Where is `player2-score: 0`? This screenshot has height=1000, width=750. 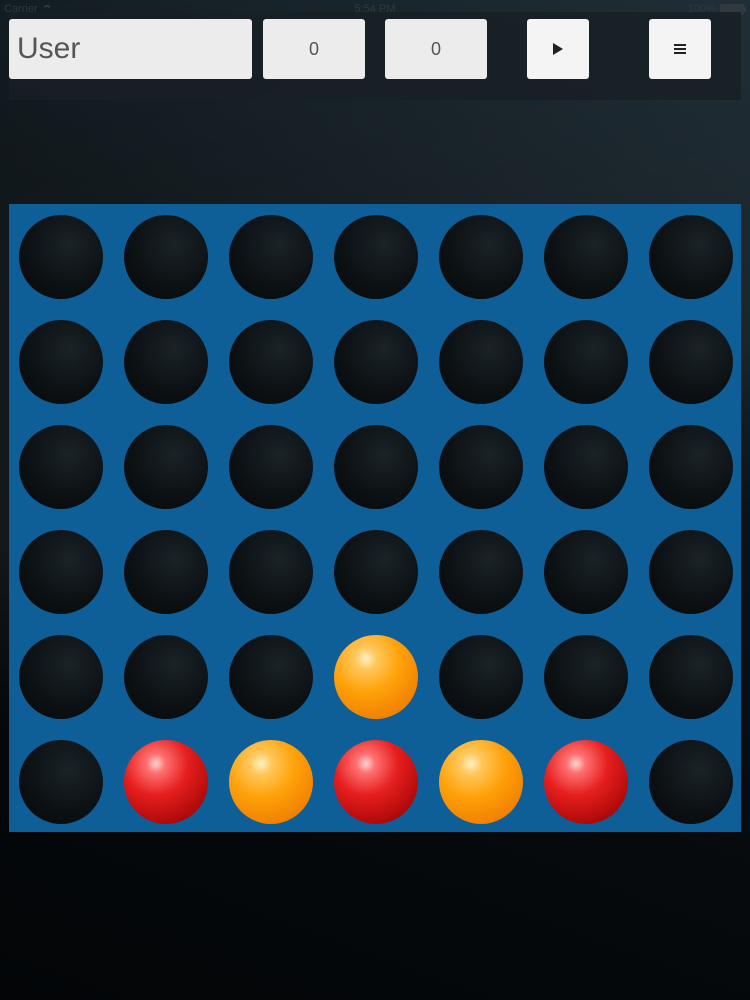
player2-score: 0 is located at coordinates (436, 49).